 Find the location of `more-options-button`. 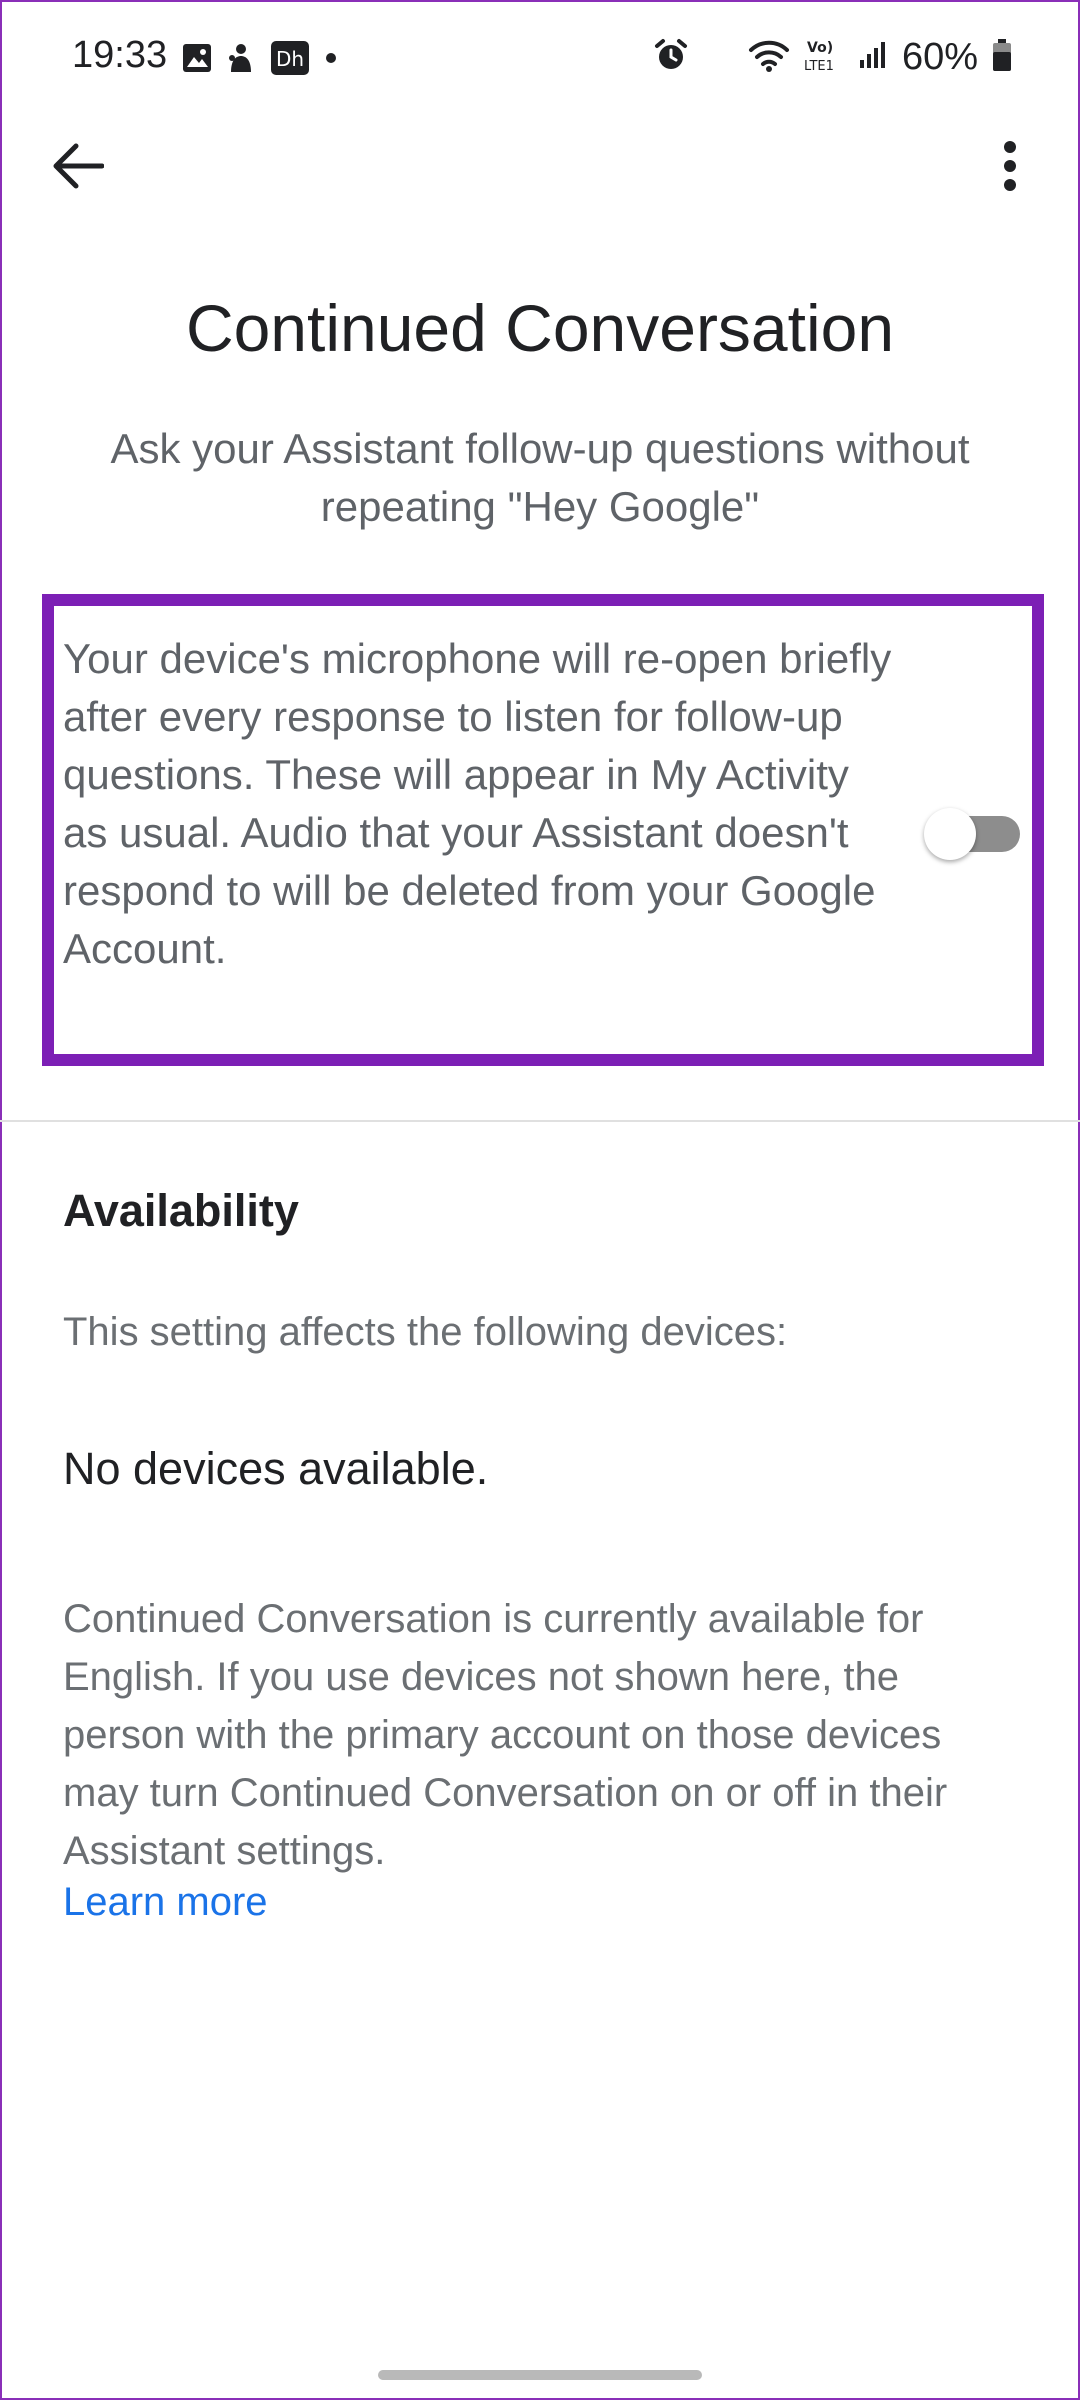

more-options-button is located at coordinates (1010, 168).